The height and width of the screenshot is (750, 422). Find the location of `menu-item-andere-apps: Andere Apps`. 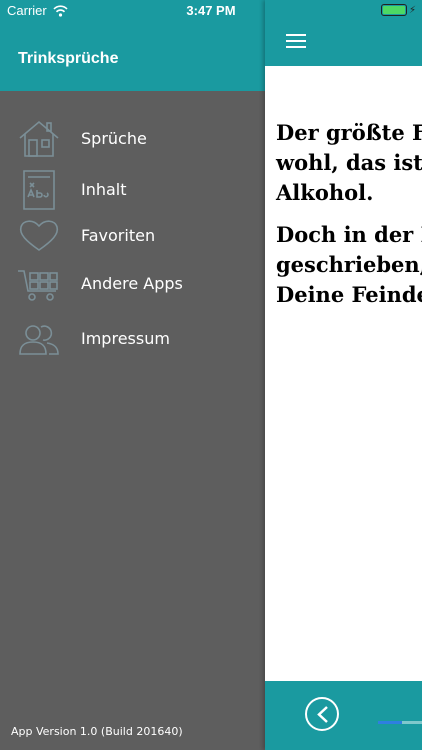

menu-item-andere-apps: Andere Apps is located at coordinates (132, 284).